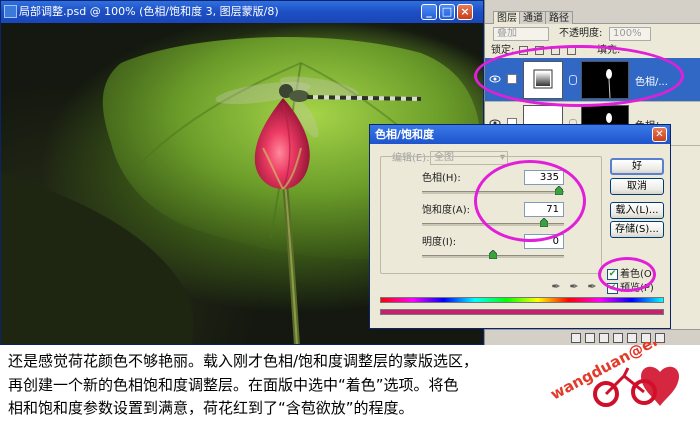 The height and width of the screenshot is (425, 700). Describe the element at coordinates (429, 12) in the screenshot. I see `minimize-button: _` at that location.